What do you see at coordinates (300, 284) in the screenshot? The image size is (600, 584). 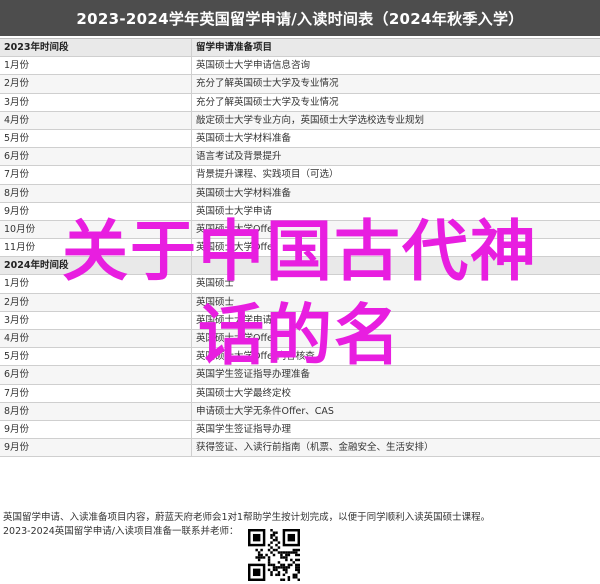 I see `table-row: 1月份 英国硕士` at bounding box center [300, 284].